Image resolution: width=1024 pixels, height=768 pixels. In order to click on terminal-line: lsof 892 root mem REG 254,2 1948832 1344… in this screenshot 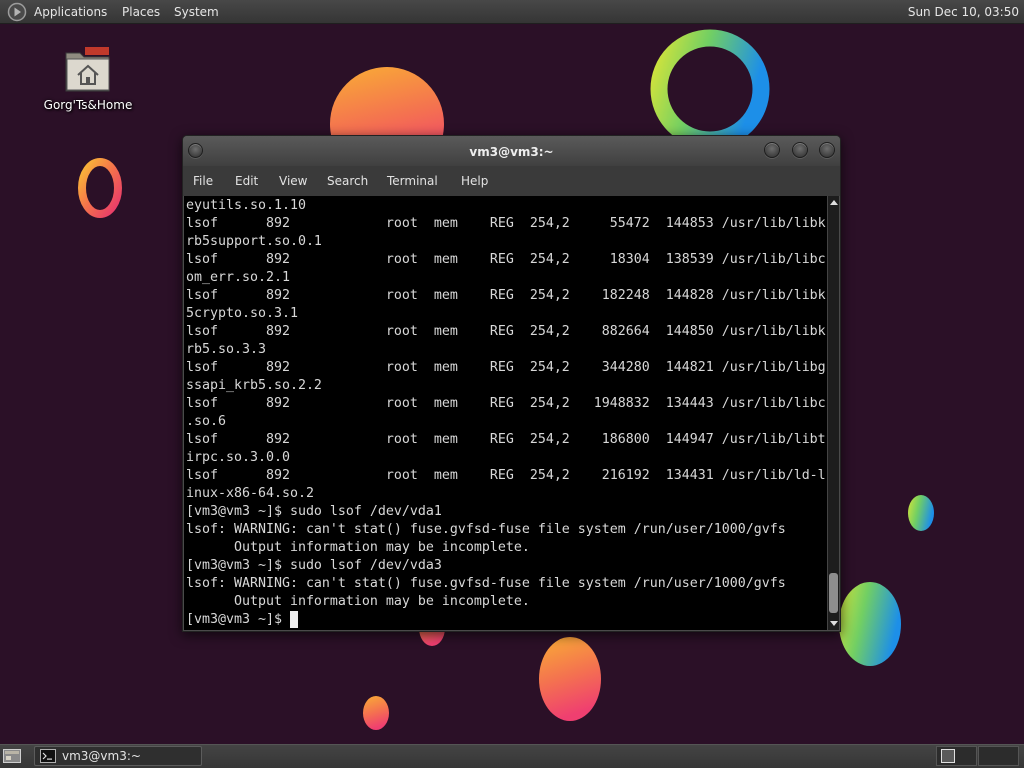, I will do `click(506, 403)`.